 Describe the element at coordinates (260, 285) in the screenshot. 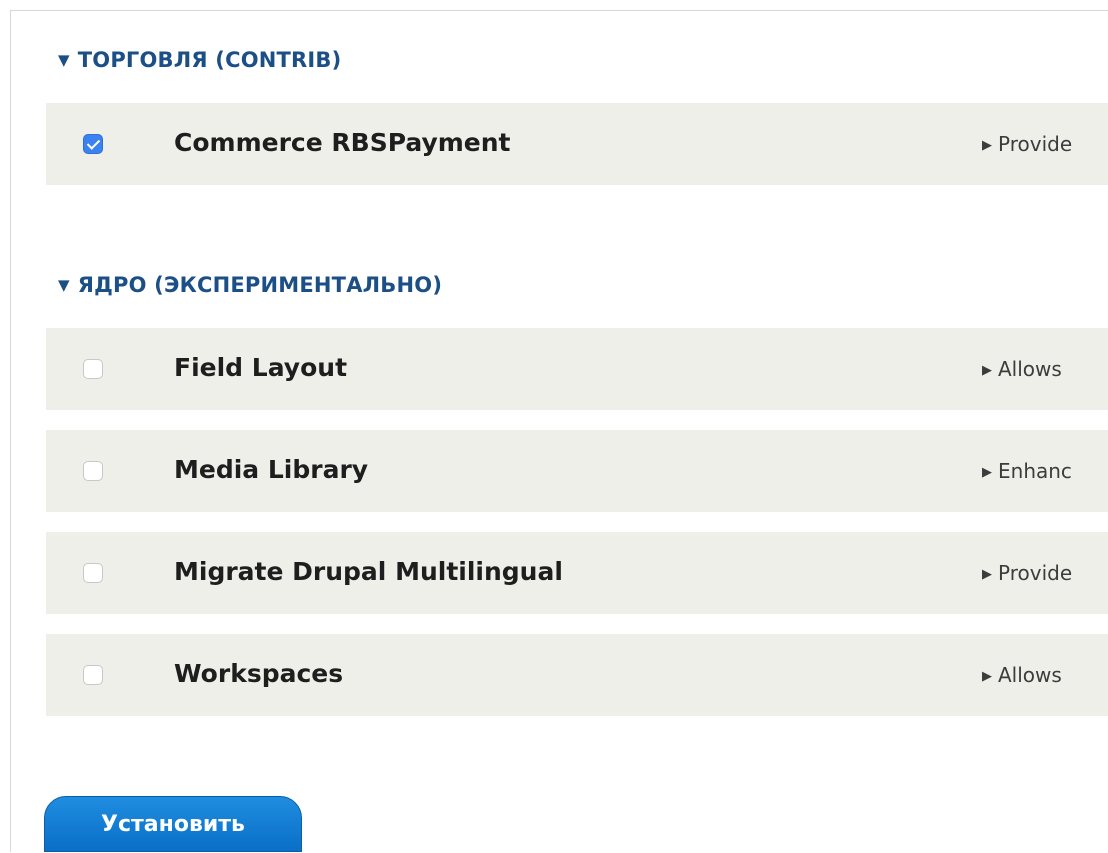

I see `section-title: ЯДРО (ЭКСПЕРИМЕНТАЛЬНО)` at that location.